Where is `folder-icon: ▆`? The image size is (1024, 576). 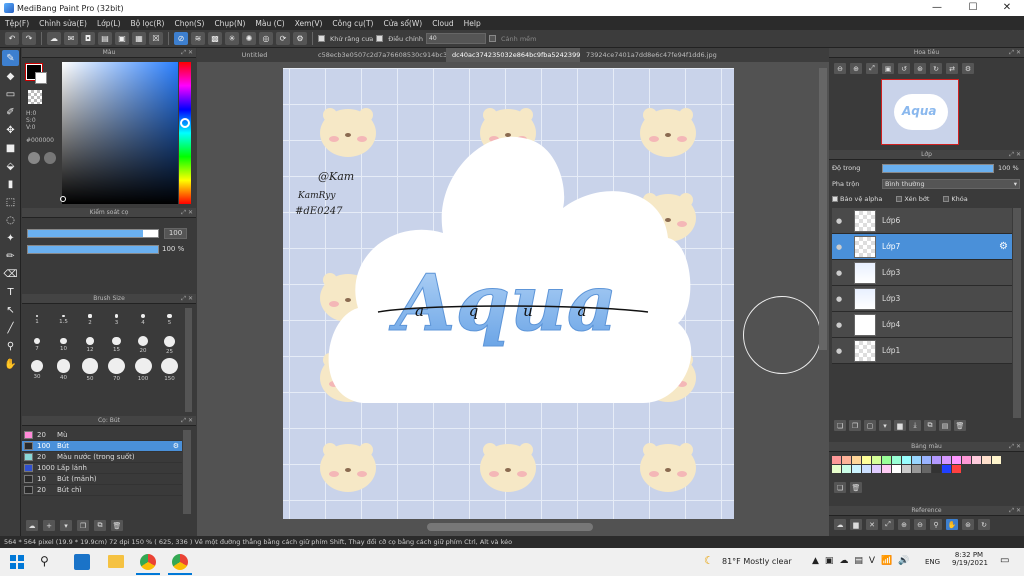 folder-icon: ▆ is located at coordinates (900, 425).